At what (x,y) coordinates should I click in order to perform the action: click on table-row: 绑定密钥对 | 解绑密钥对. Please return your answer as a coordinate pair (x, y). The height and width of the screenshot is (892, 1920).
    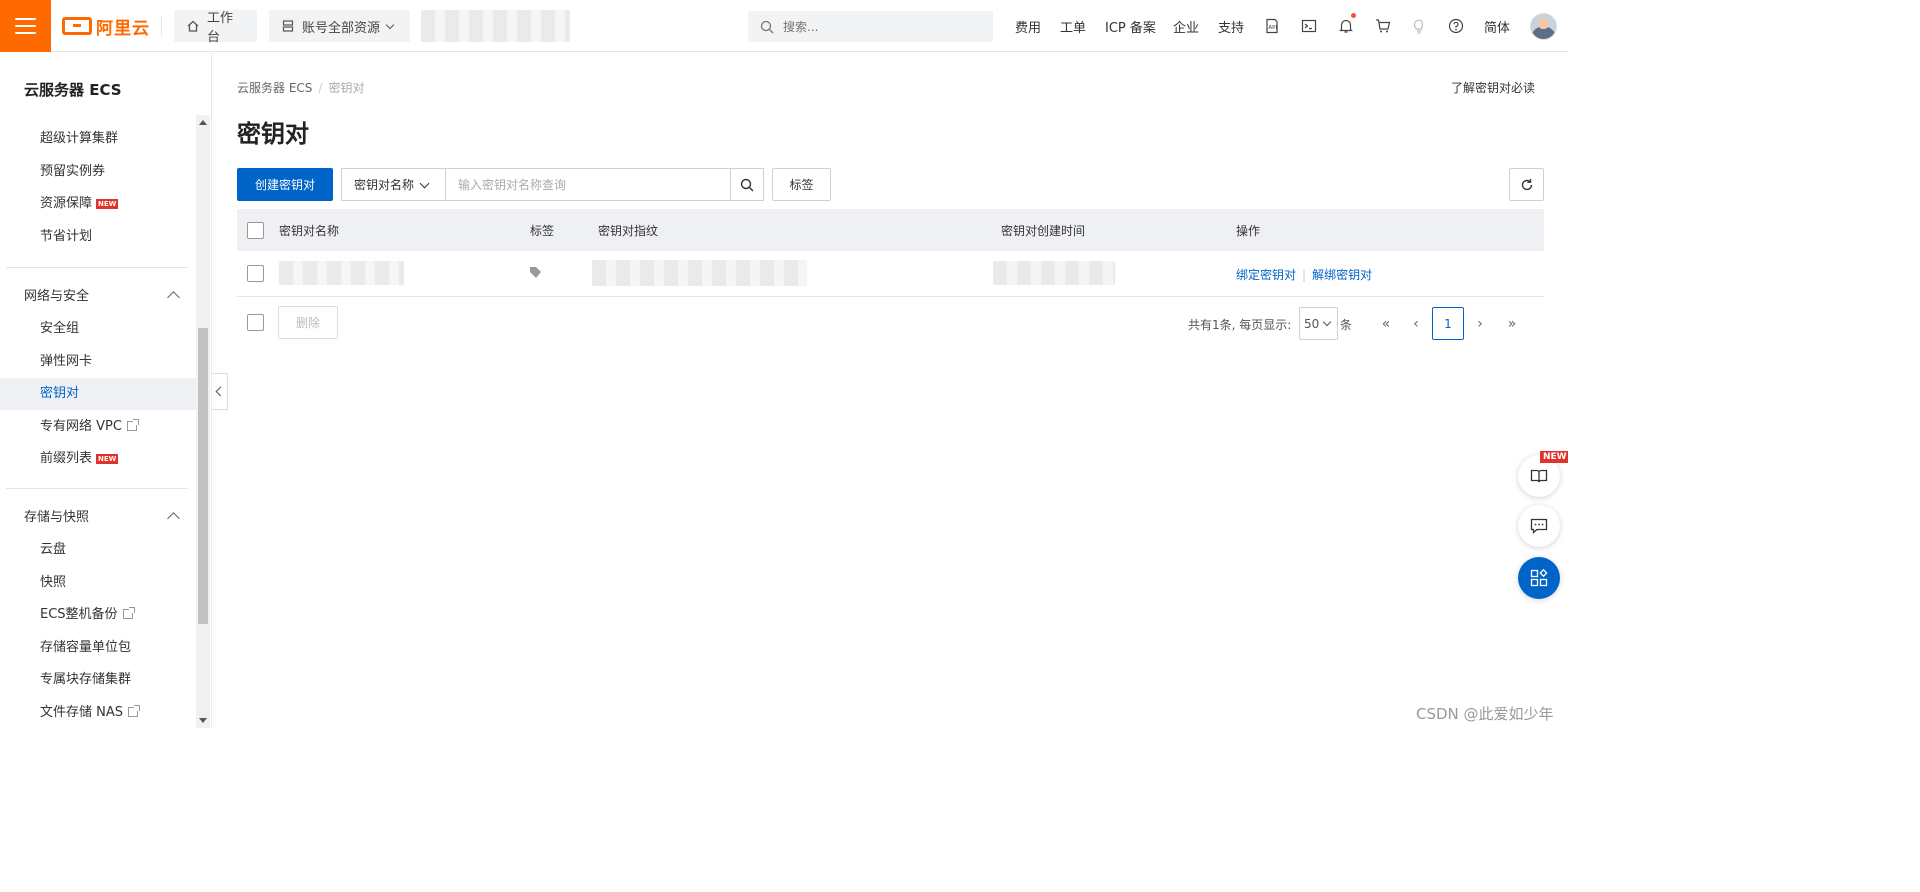
    Looking at the image, I should click on (890, 274).